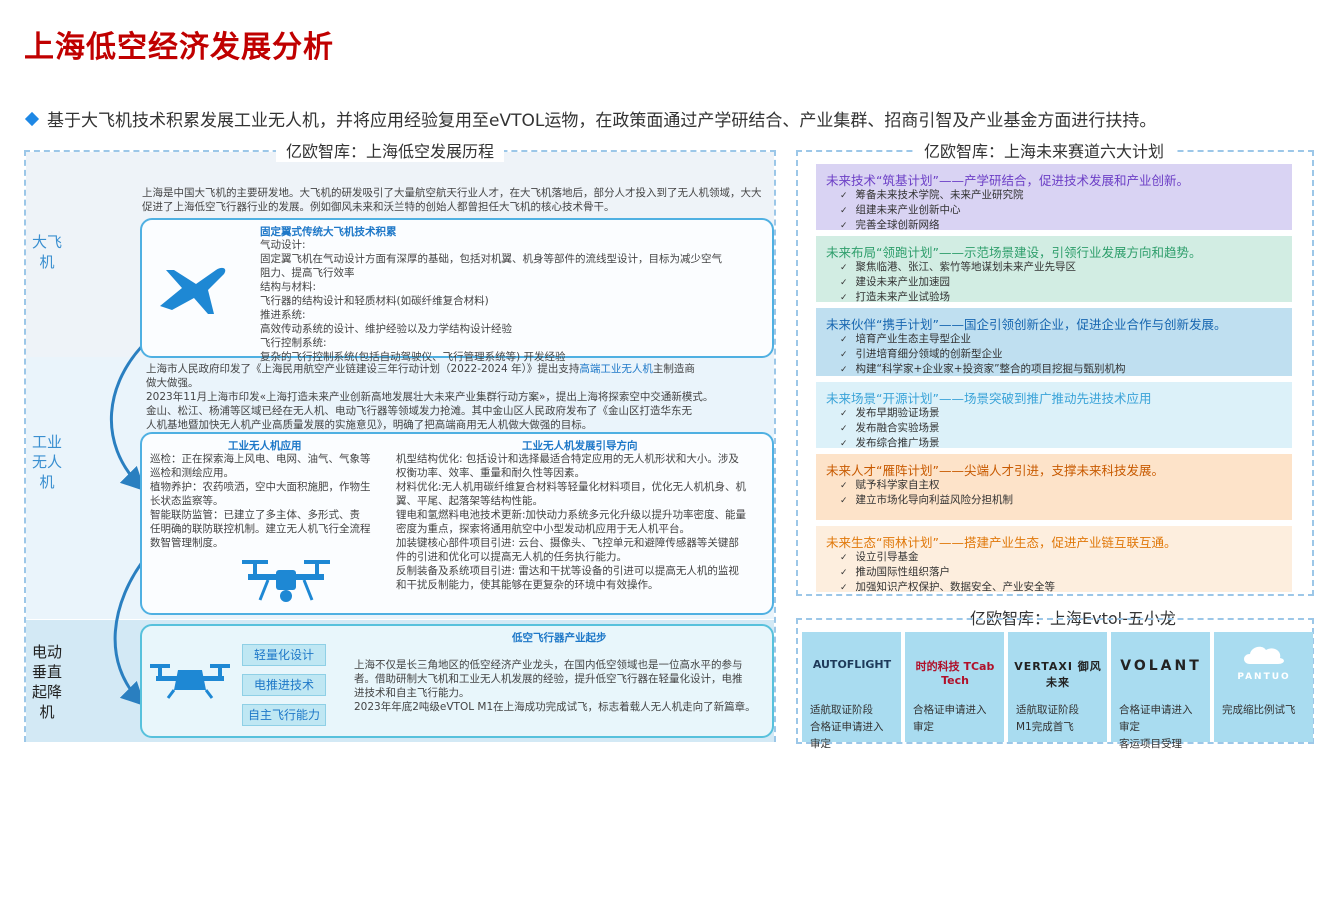 The height and width of the screenshot is (922, 1330). What do you see at coordinates (390, 150) in the screenshot?
I see `left-panel-title: 亿欧智库：上海低空发展历程` at bounding box center [390, 150].